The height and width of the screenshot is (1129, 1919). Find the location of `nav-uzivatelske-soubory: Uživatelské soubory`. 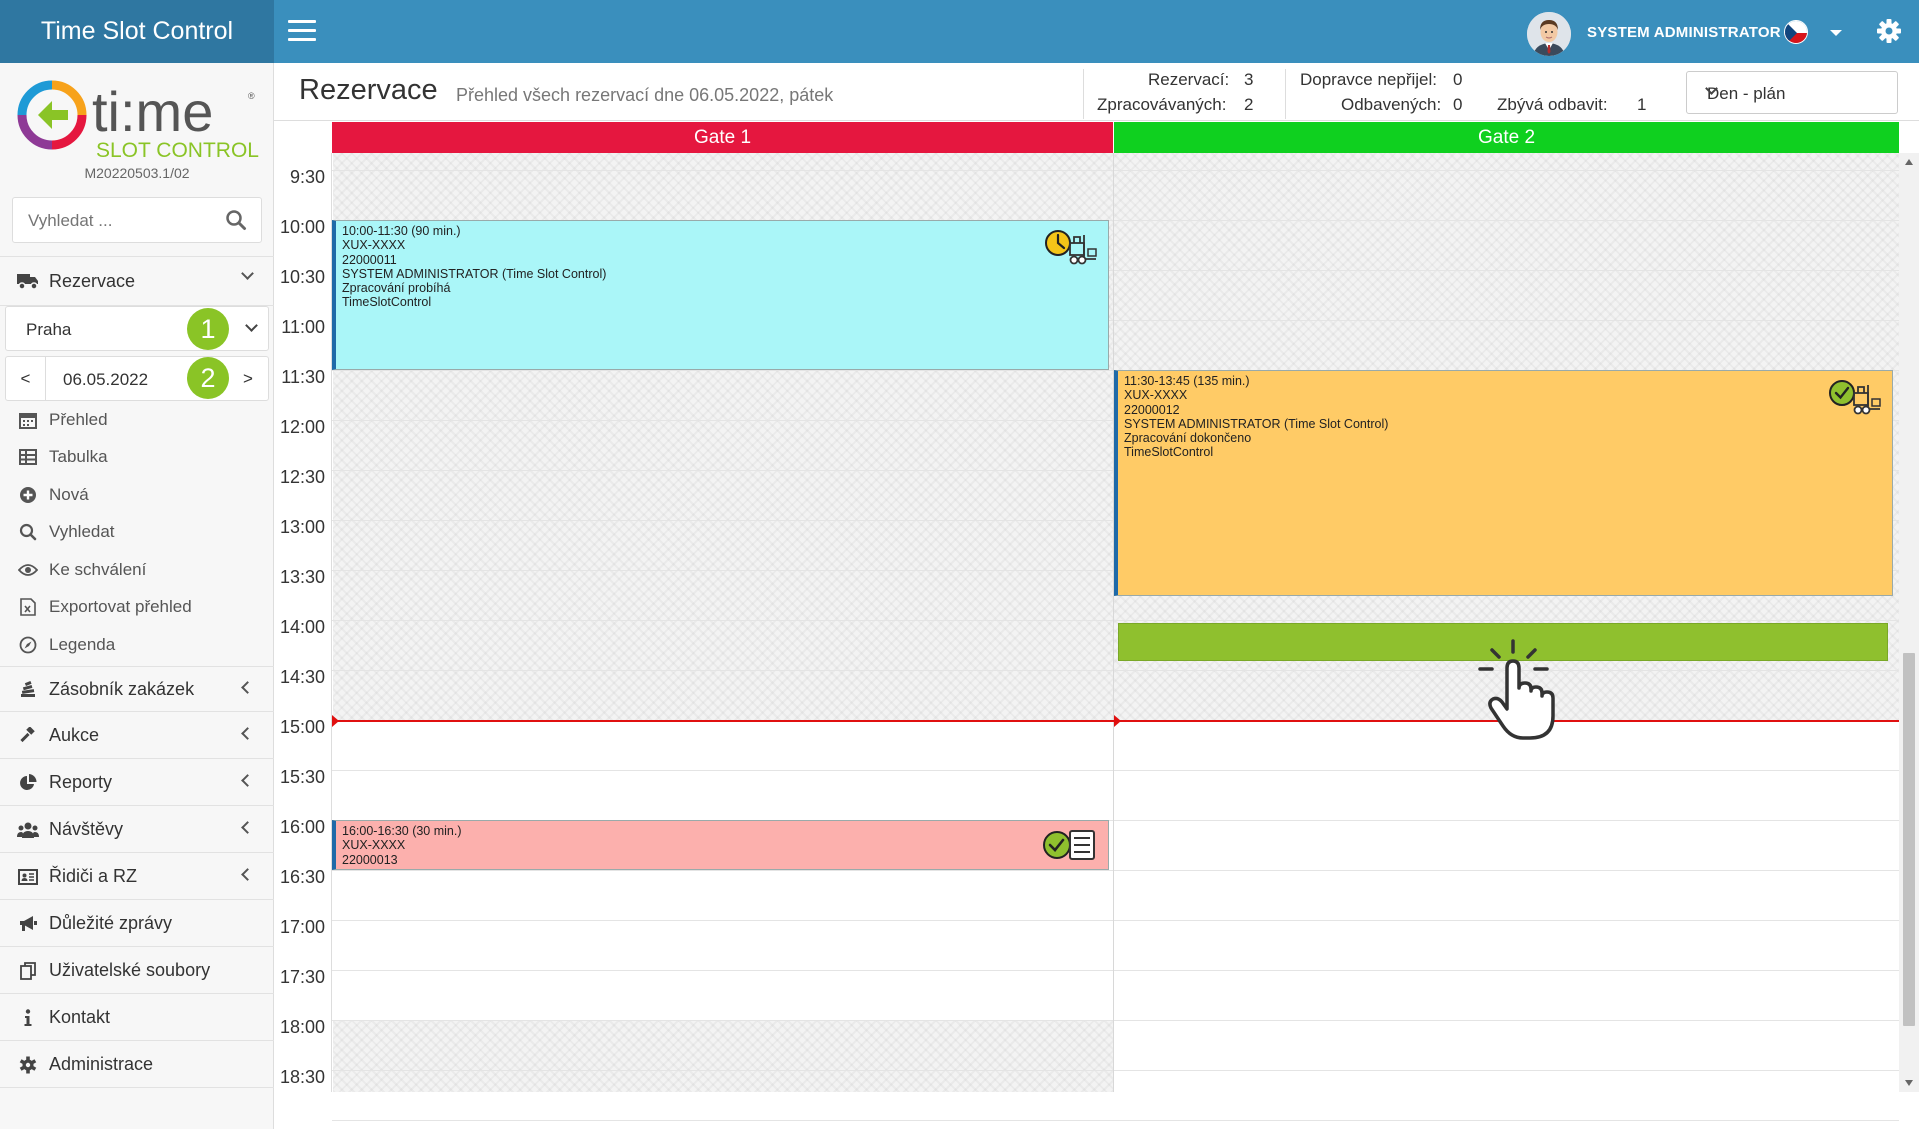

nav-uzivatelske-soubory: Uživatelské soubory is located at coordinates (137, 971).